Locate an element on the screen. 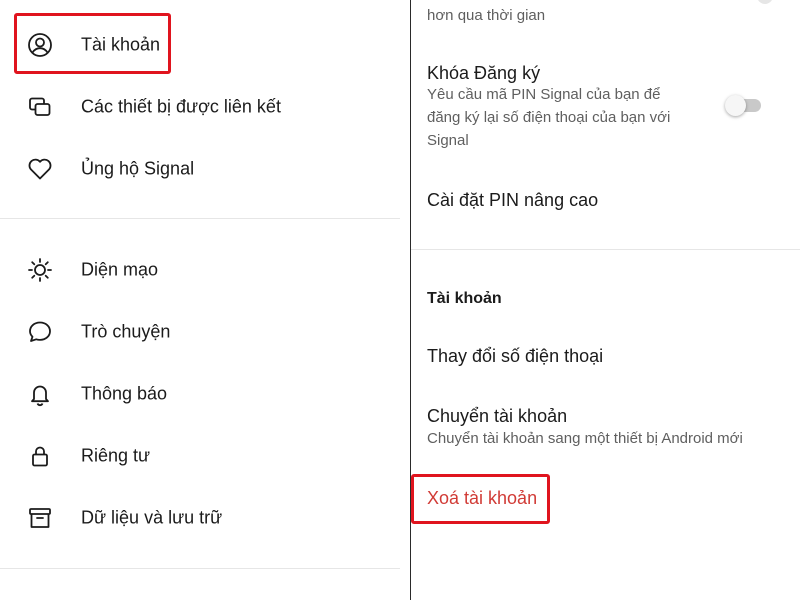  change-phone-number-item: Thay đổi số điện thoại is located at coordinates (515, 356).